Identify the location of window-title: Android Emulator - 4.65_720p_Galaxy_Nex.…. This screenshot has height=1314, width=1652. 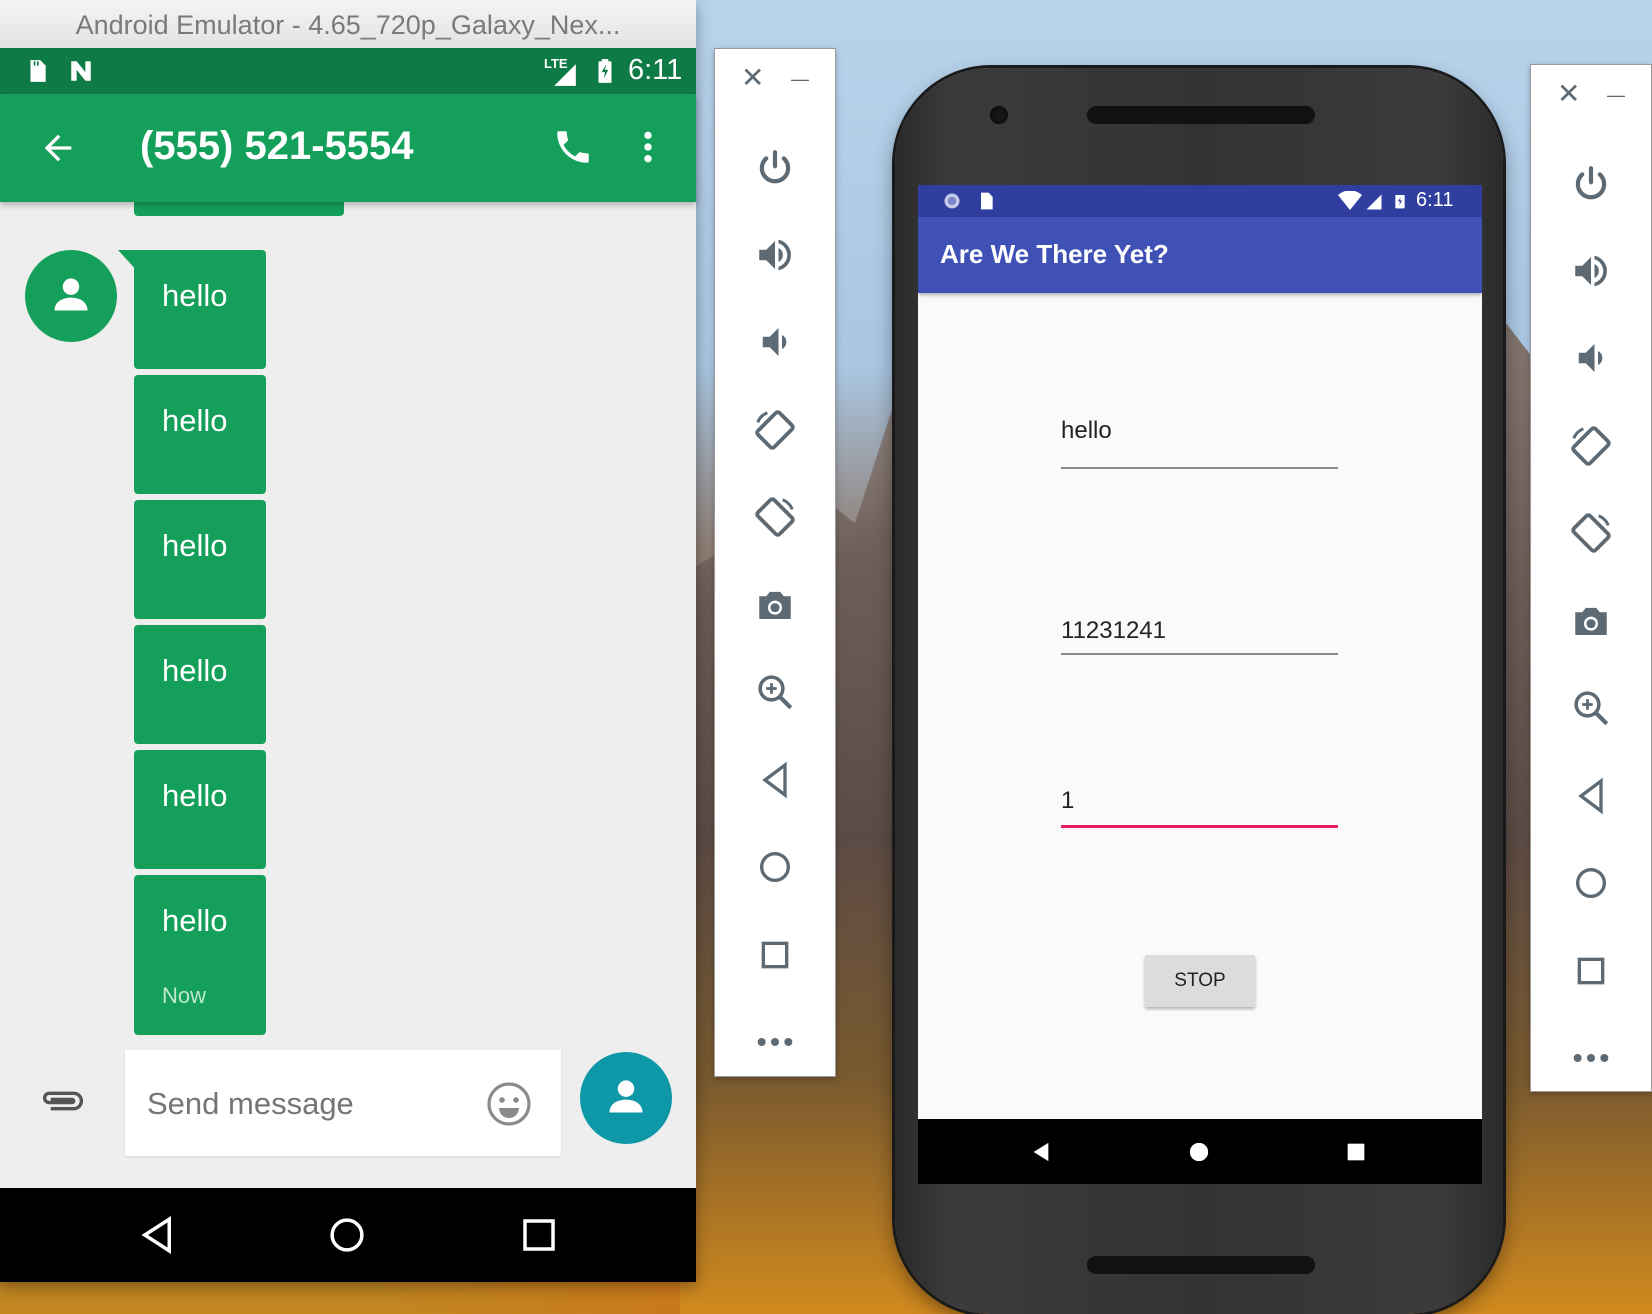
(348, 24).